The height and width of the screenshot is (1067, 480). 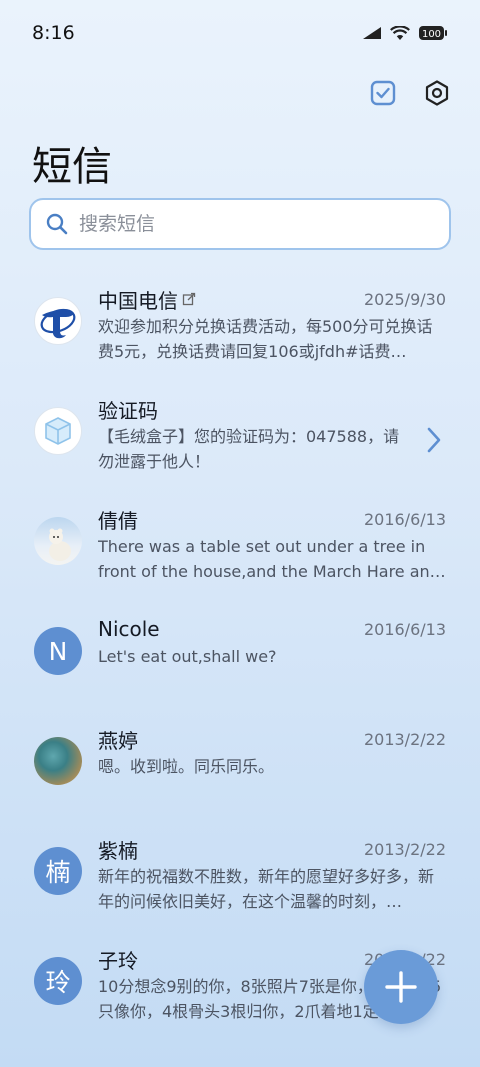 What do you see at coordinates (138, 300) in the screenshot?
I see `conversation-name-text: 中国电信` at bounding box center [138, 300].